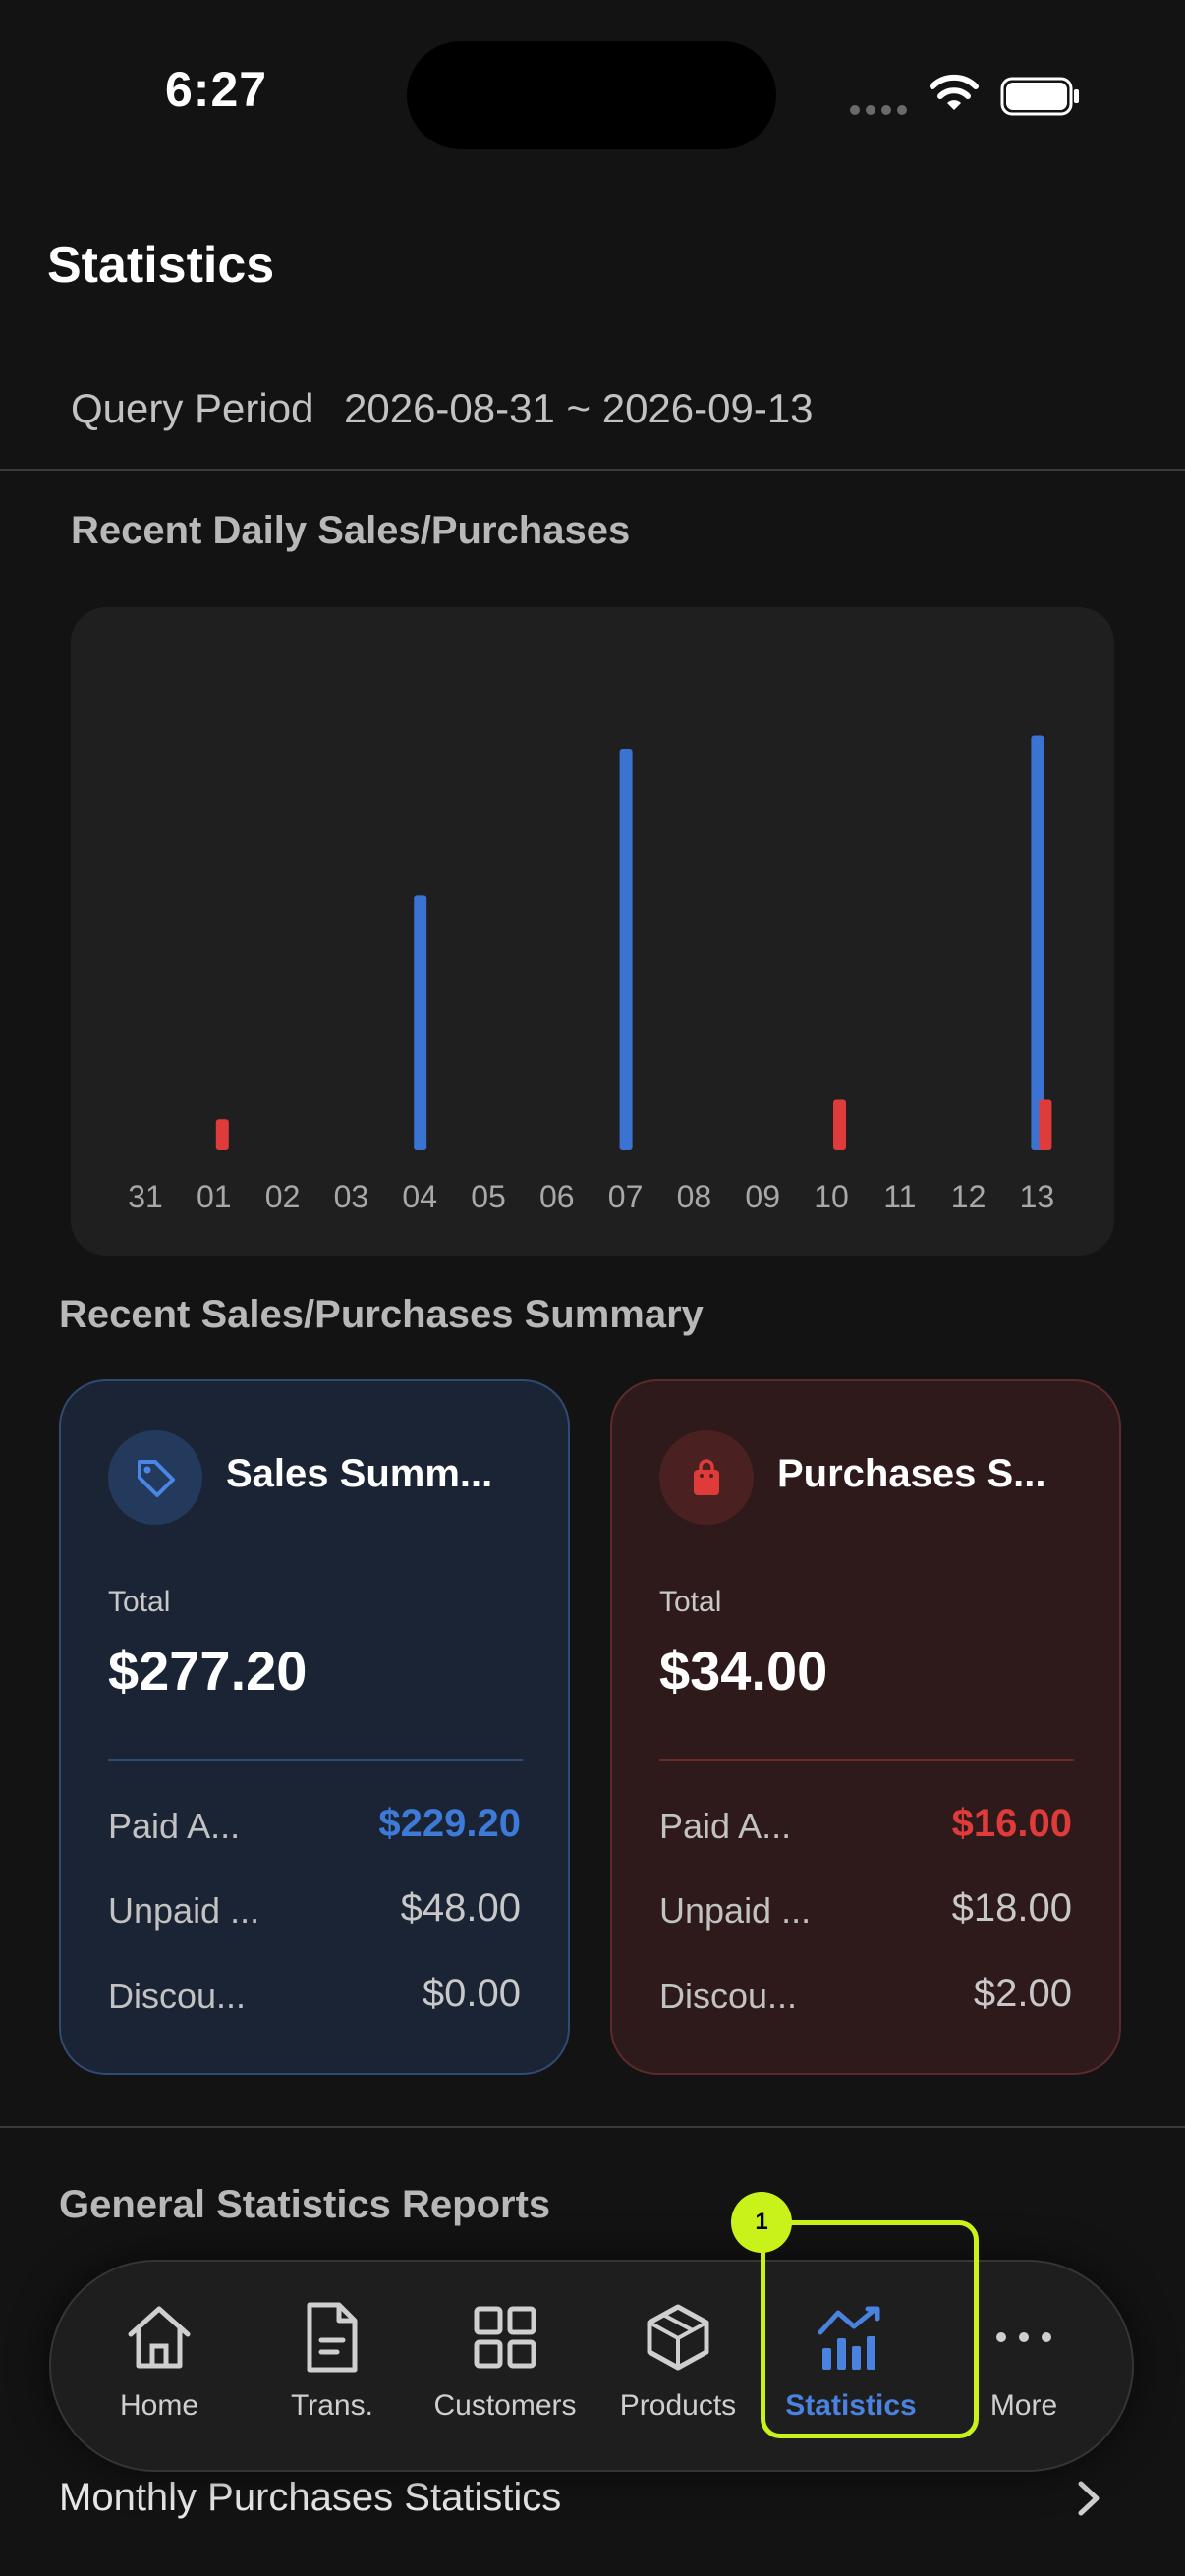  Describe the element at coordinates (351, 530) in the screenshot. I see `daily-chart-title: Recent Daily Sales/Purchases` at that location.